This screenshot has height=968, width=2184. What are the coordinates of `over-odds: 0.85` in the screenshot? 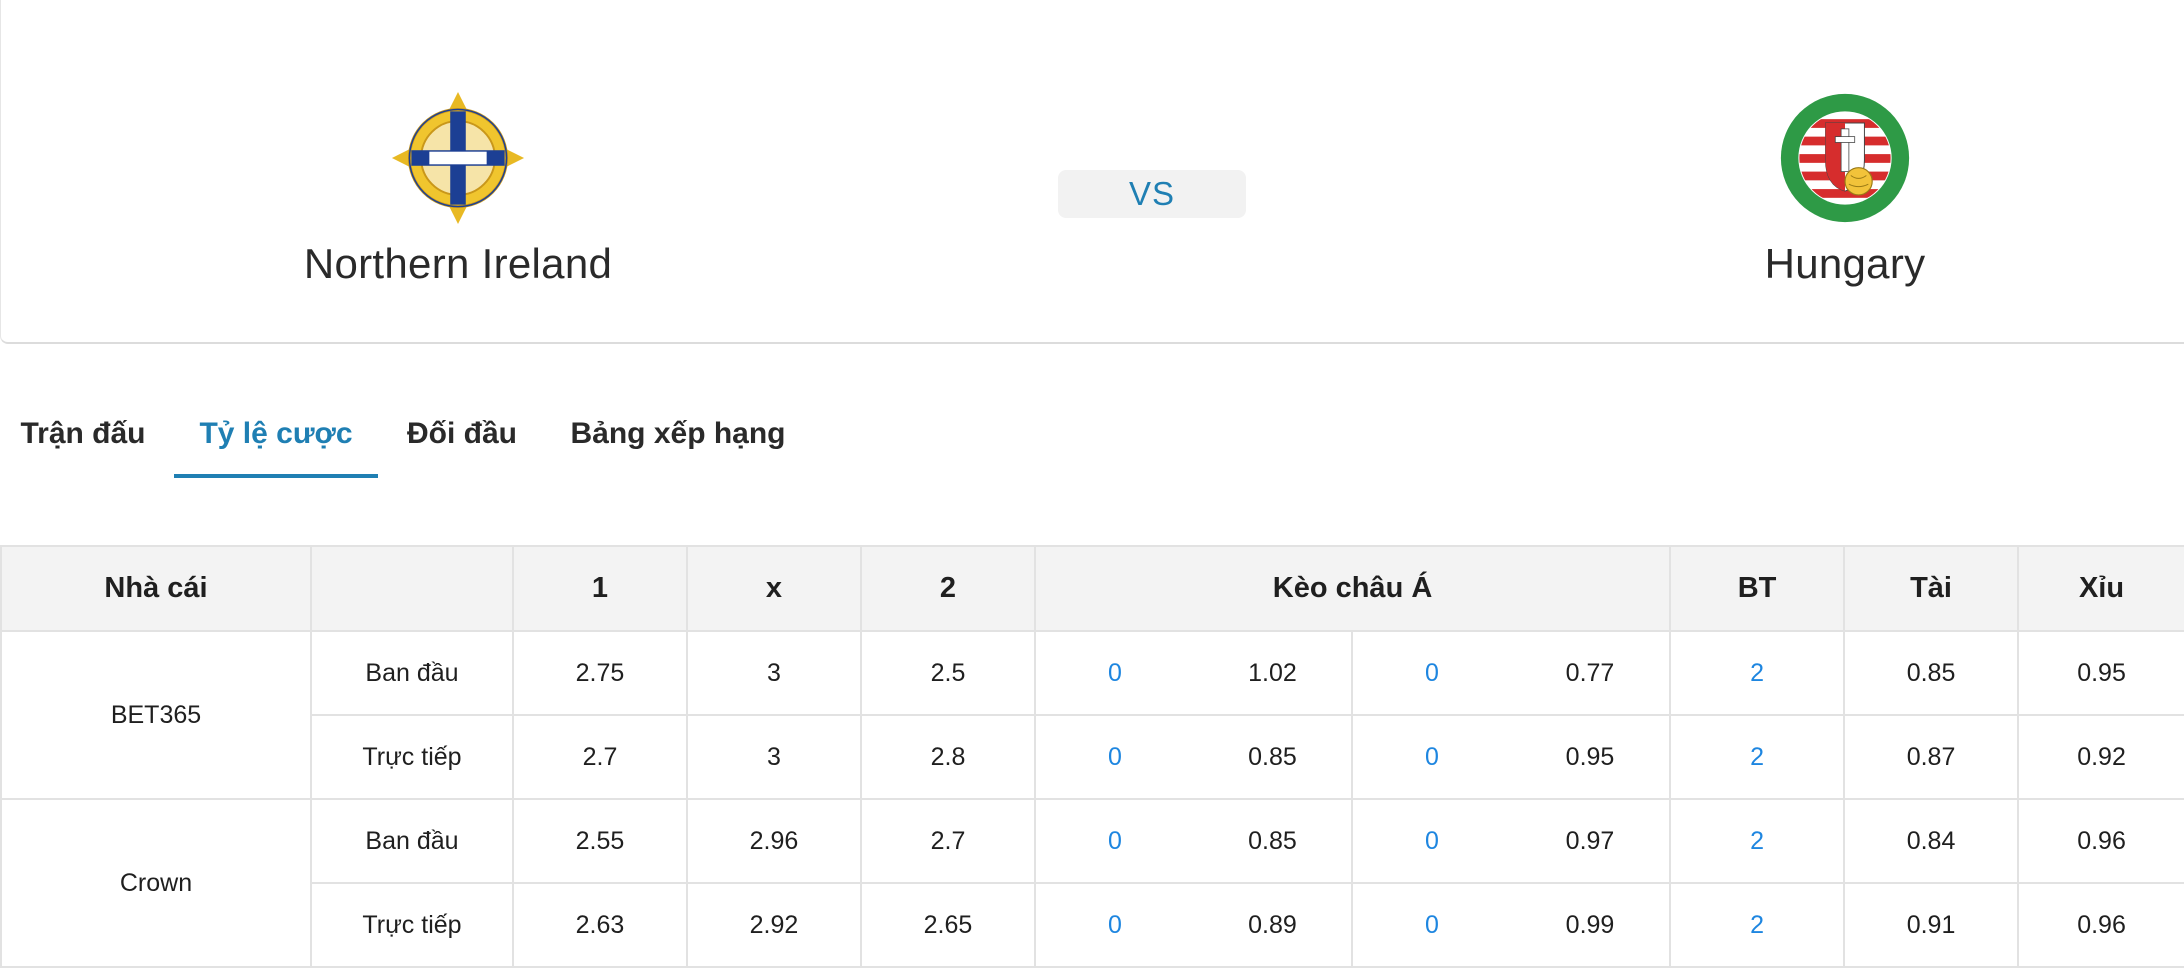 It's located at (1931, 673).